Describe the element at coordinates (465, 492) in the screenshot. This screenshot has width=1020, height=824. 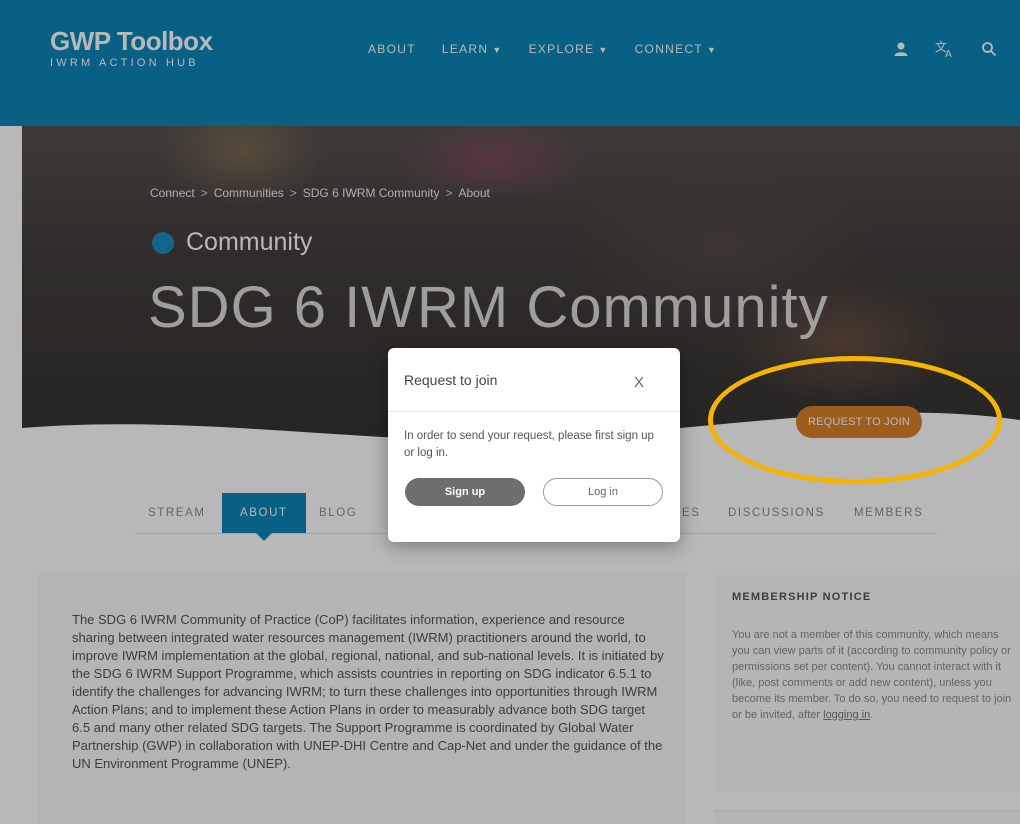
I see `sign-up-button: Sign up` at that location.